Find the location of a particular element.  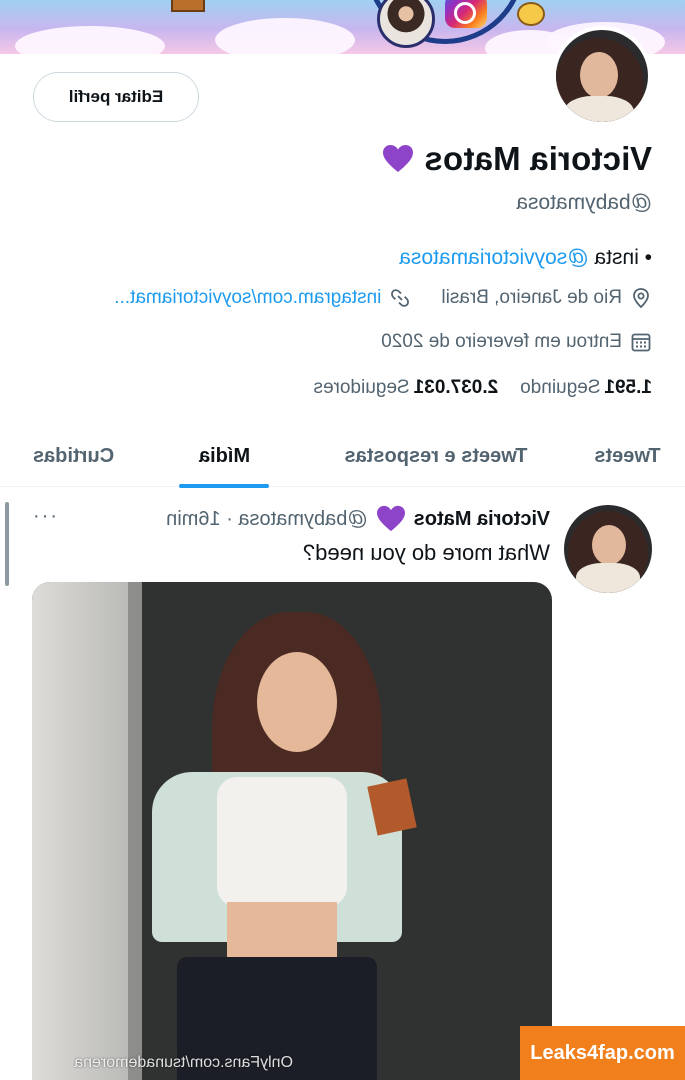

gift-box-icon is located at coordinates (188, 6).